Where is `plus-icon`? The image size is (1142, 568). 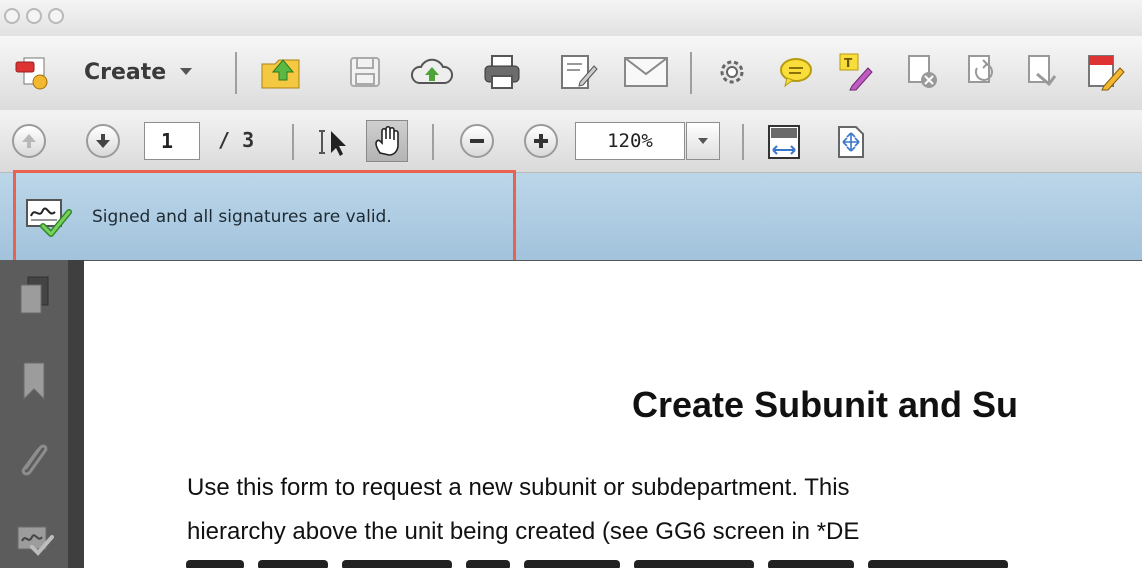 plus-icon is located at coordinates (541, 141).